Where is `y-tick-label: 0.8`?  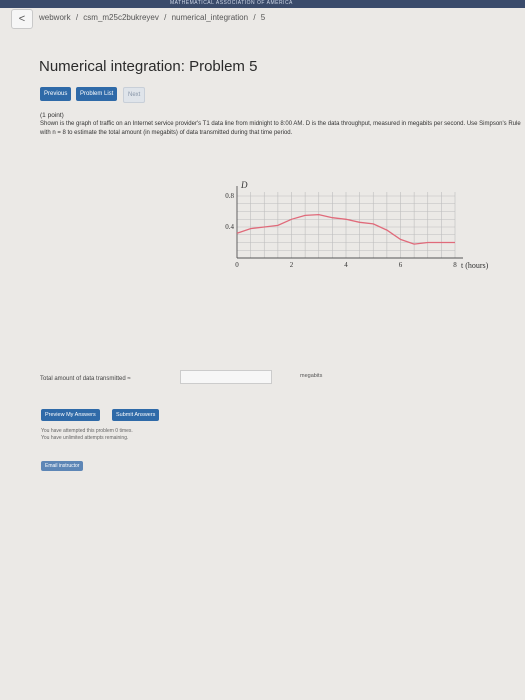 y-tick-label: 0.8 is located at coordinates (229, 196).